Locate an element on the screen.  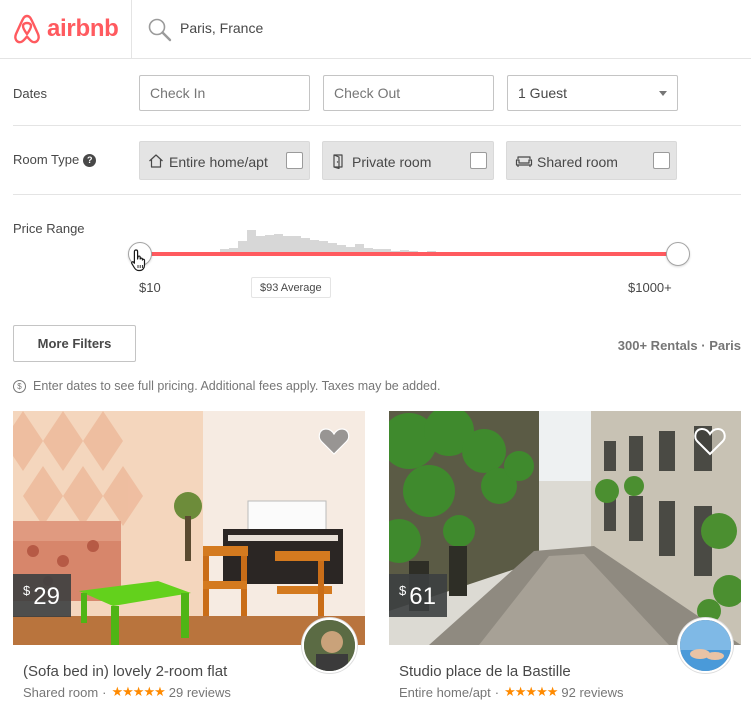
price-max-label: $1000+ is located at coordinates (650, 287).